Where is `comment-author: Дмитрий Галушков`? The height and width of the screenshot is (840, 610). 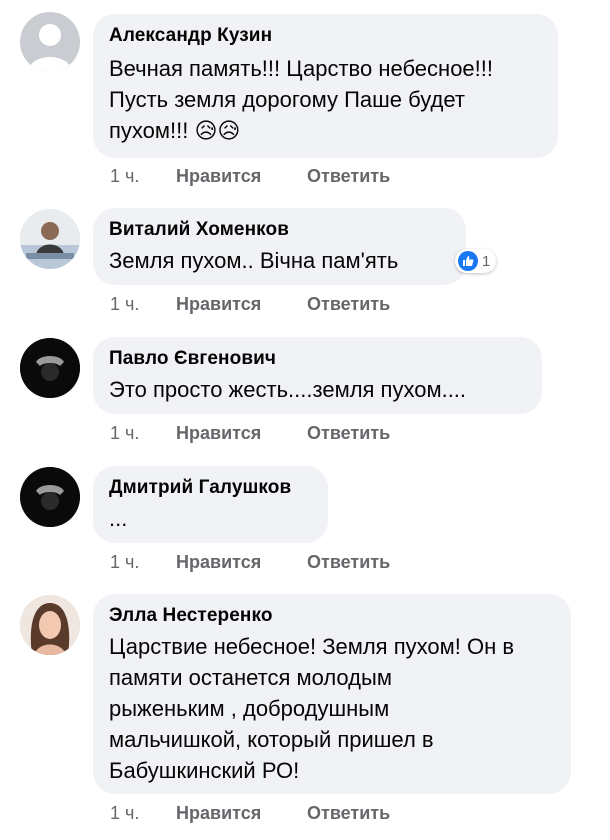 comment-author: Дмитрий Галушков is located at coordinates (210, 488).